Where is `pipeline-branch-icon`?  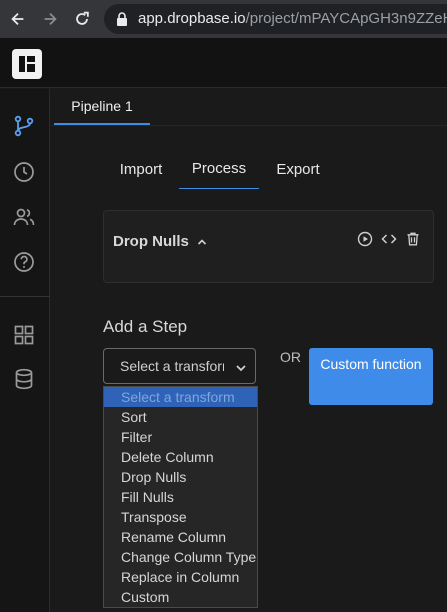
pipeline-branch-icon is located at coordinates (24, 126).